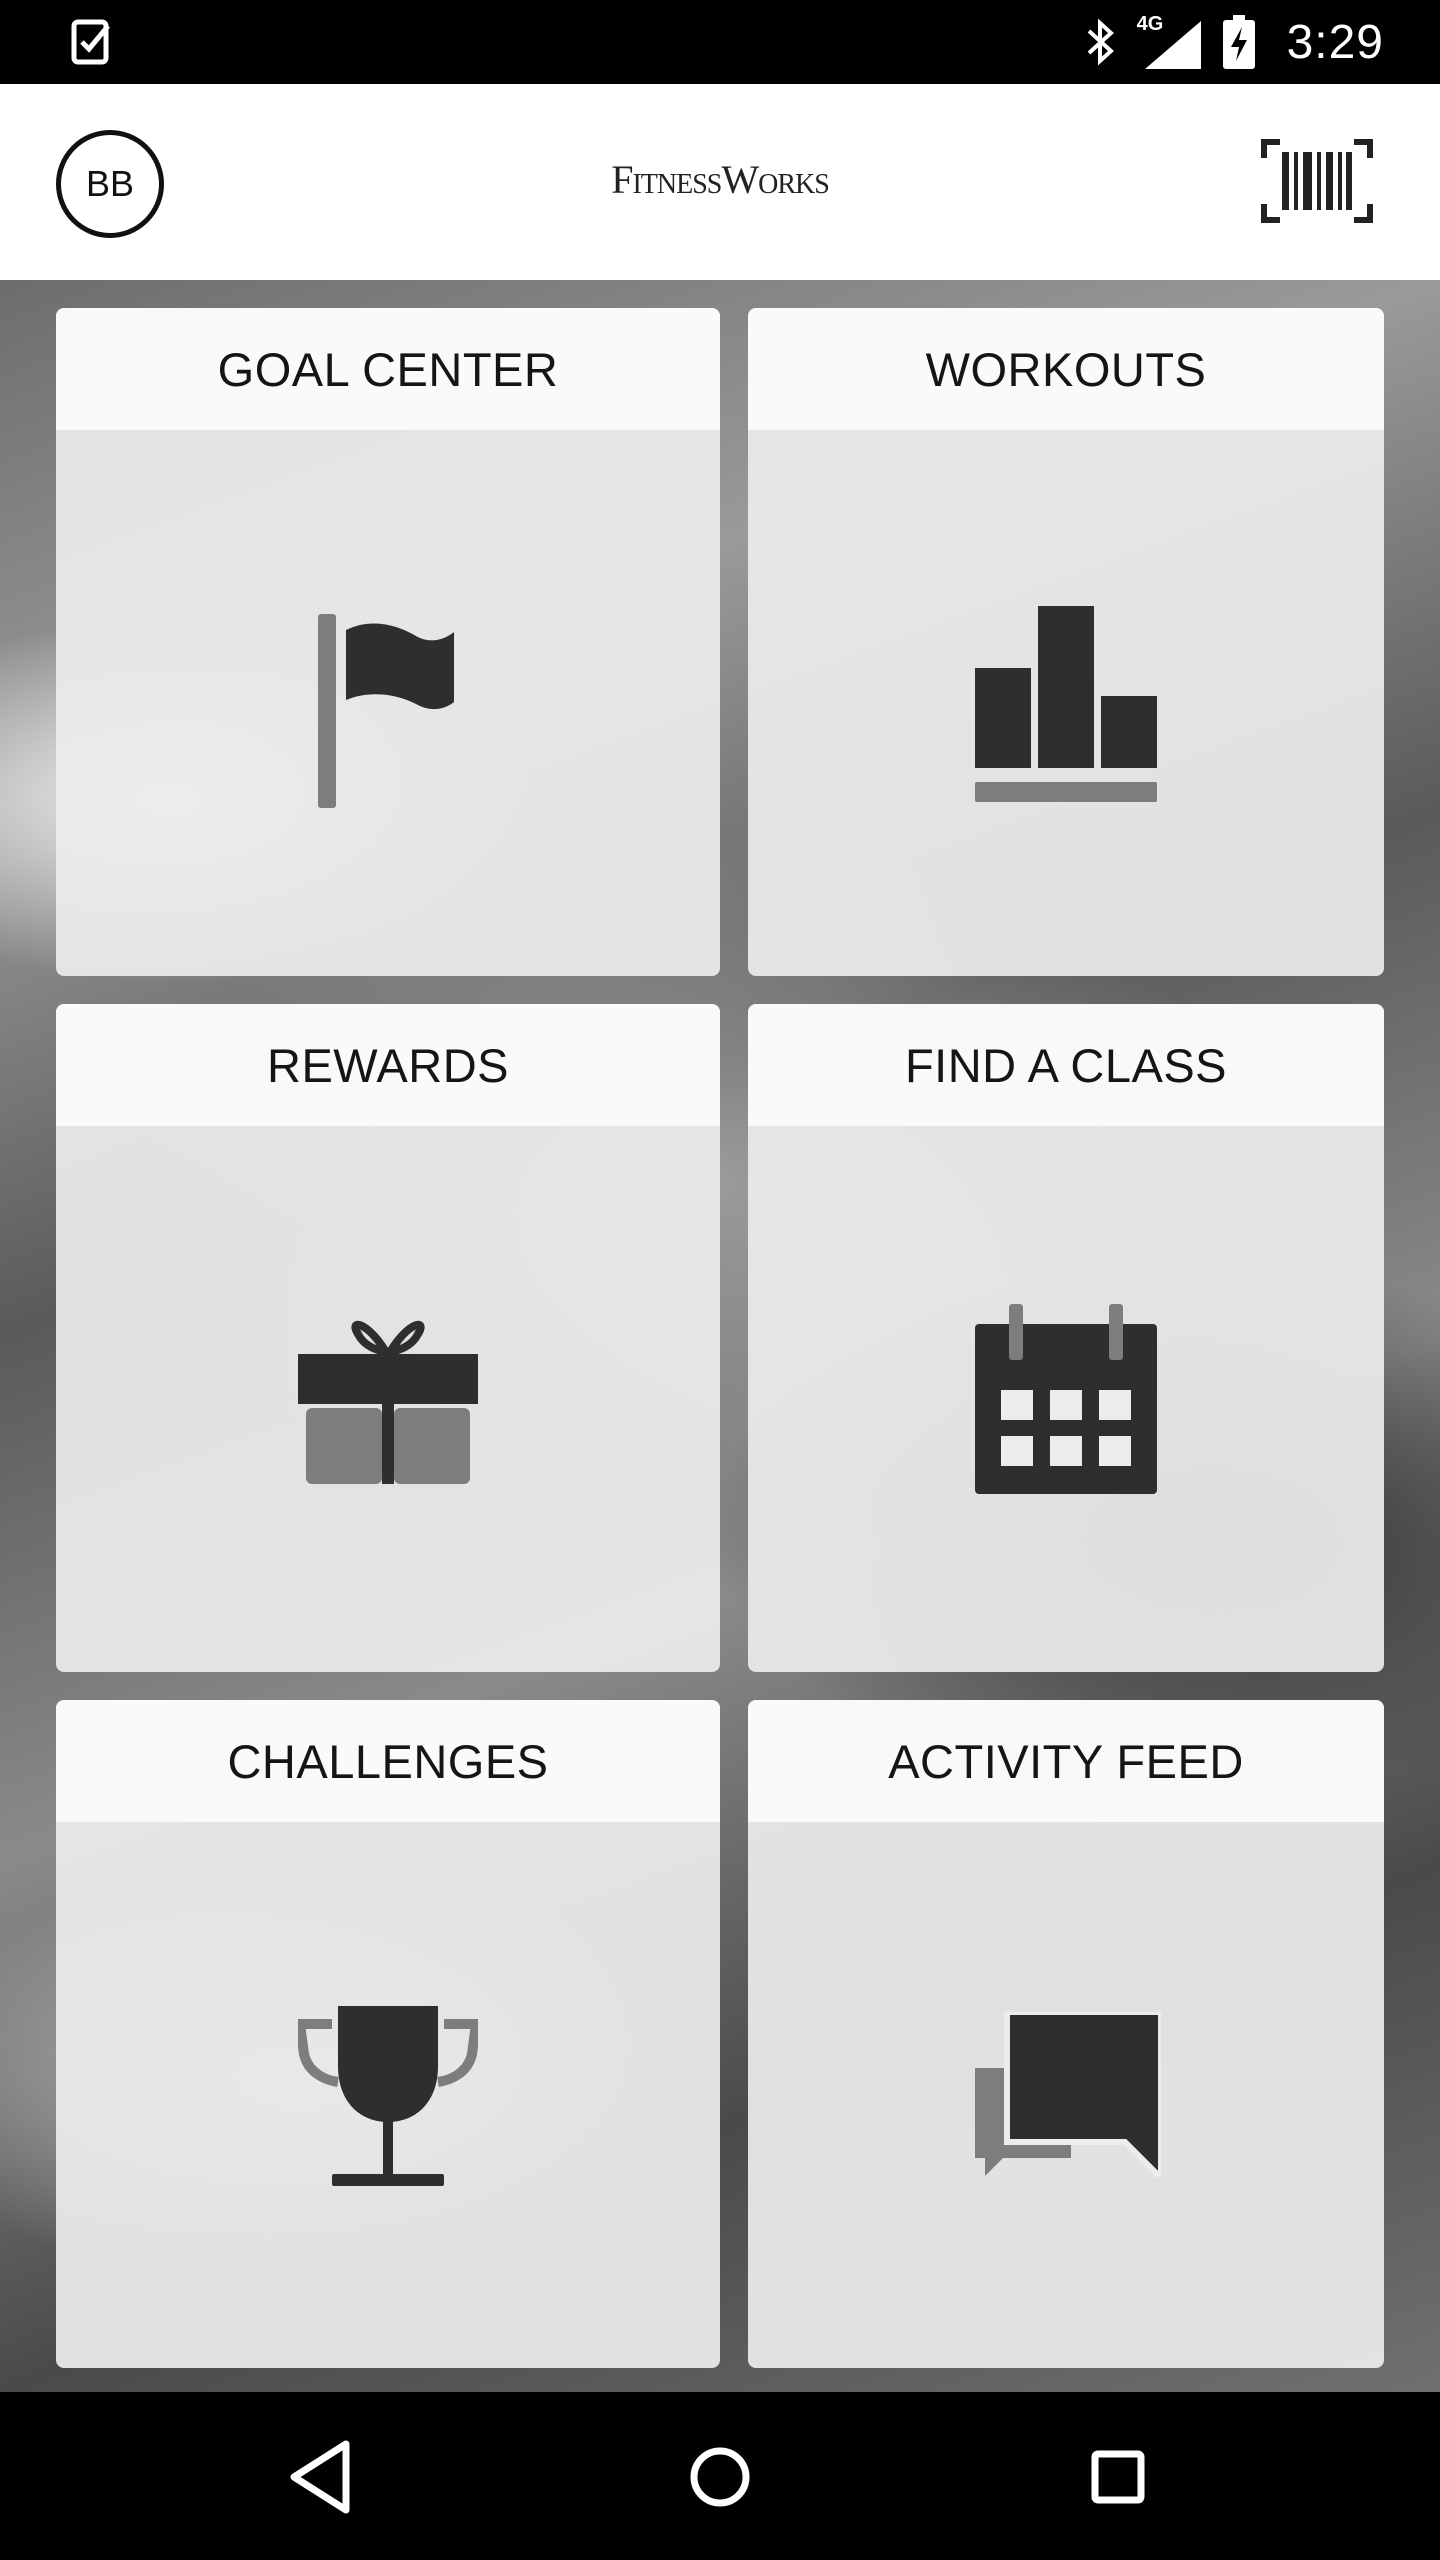 The image size is (1440, 2560). What do you see at coordinates (1066, 369) in the screenshot?
I see `tile-title: WORKOUTS` at bounding box center [1066, 369].